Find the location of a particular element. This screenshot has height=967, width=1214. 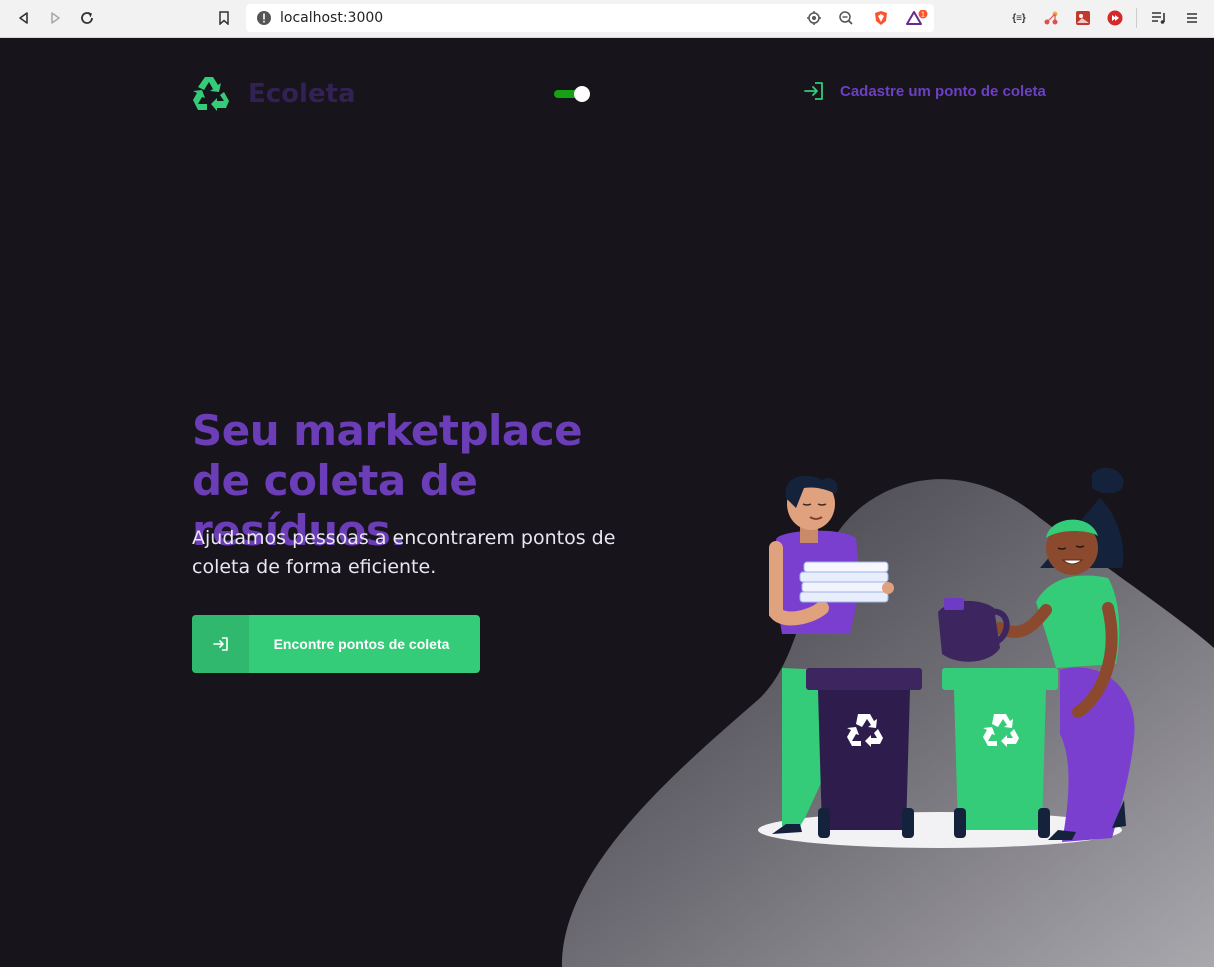

reload-button is located at coordinates (87, 18).